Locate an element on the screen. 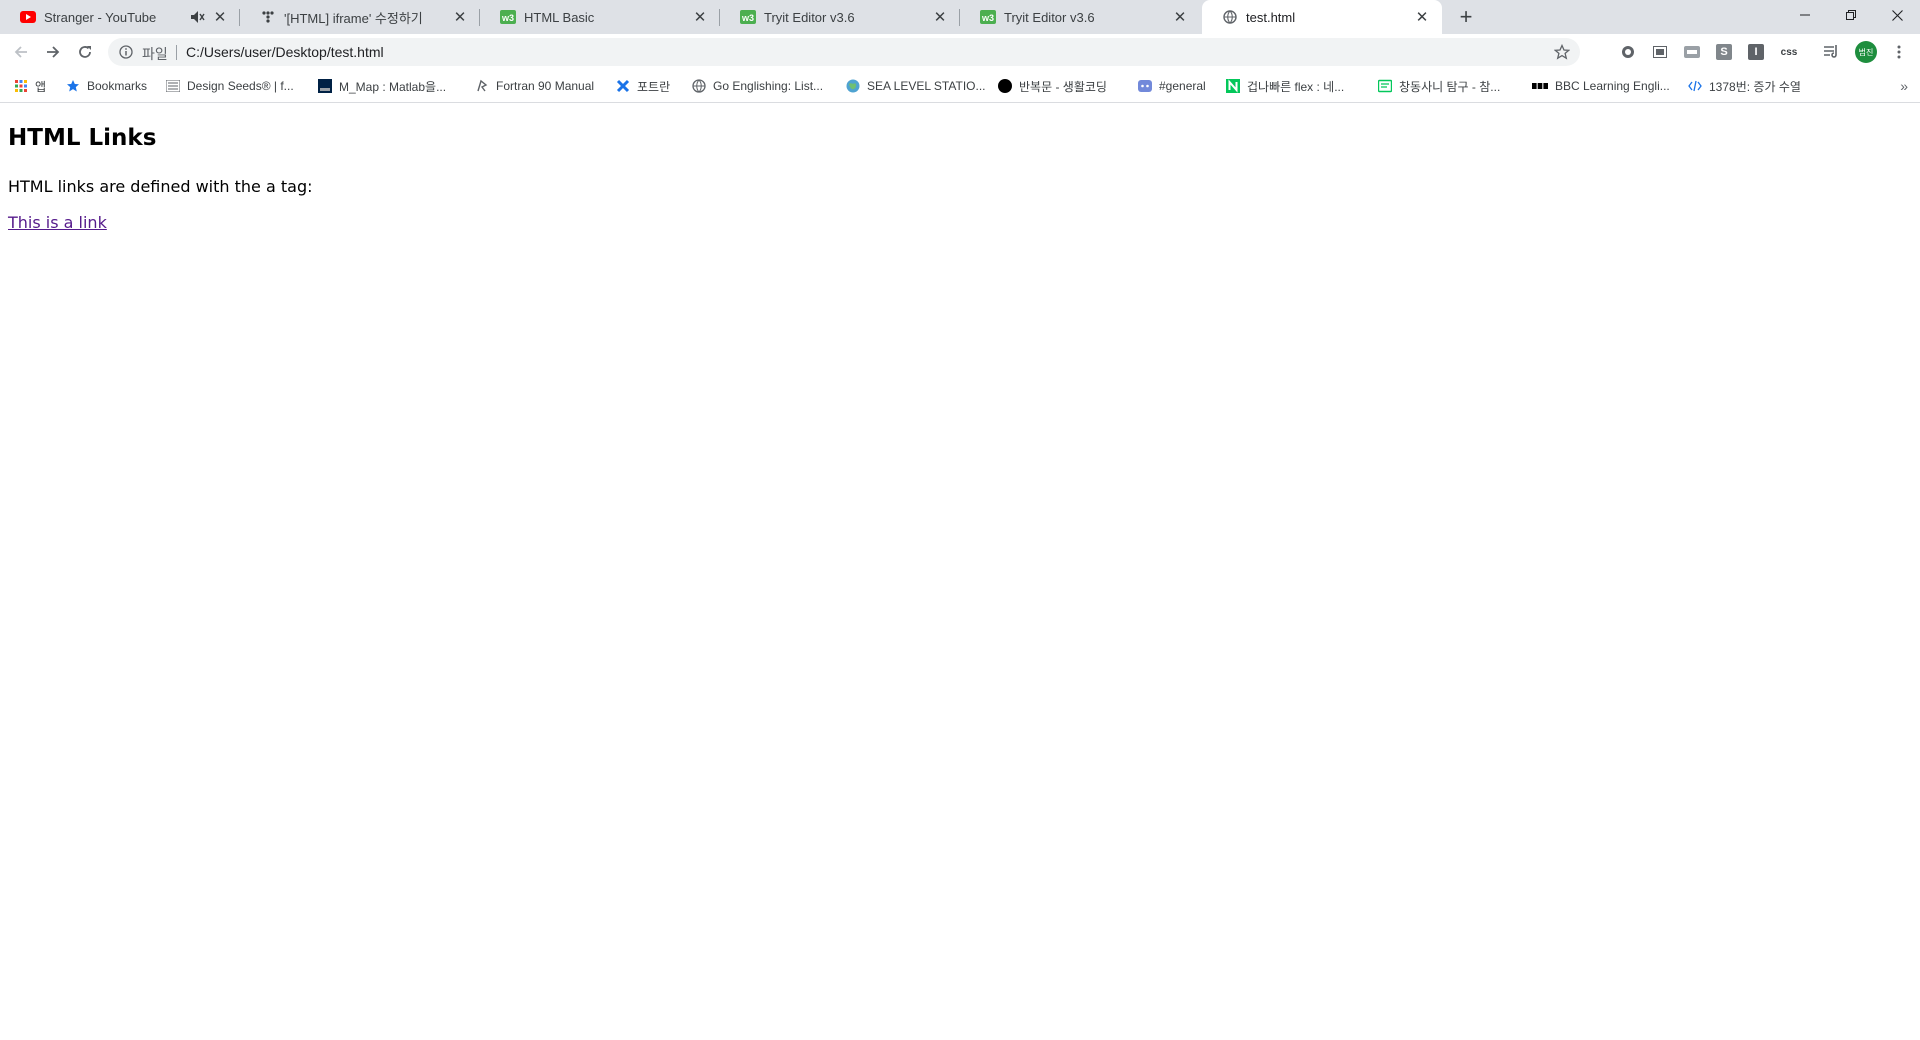 The image size is (1920, 1040). star-icon is located at coordinates (73, 86).